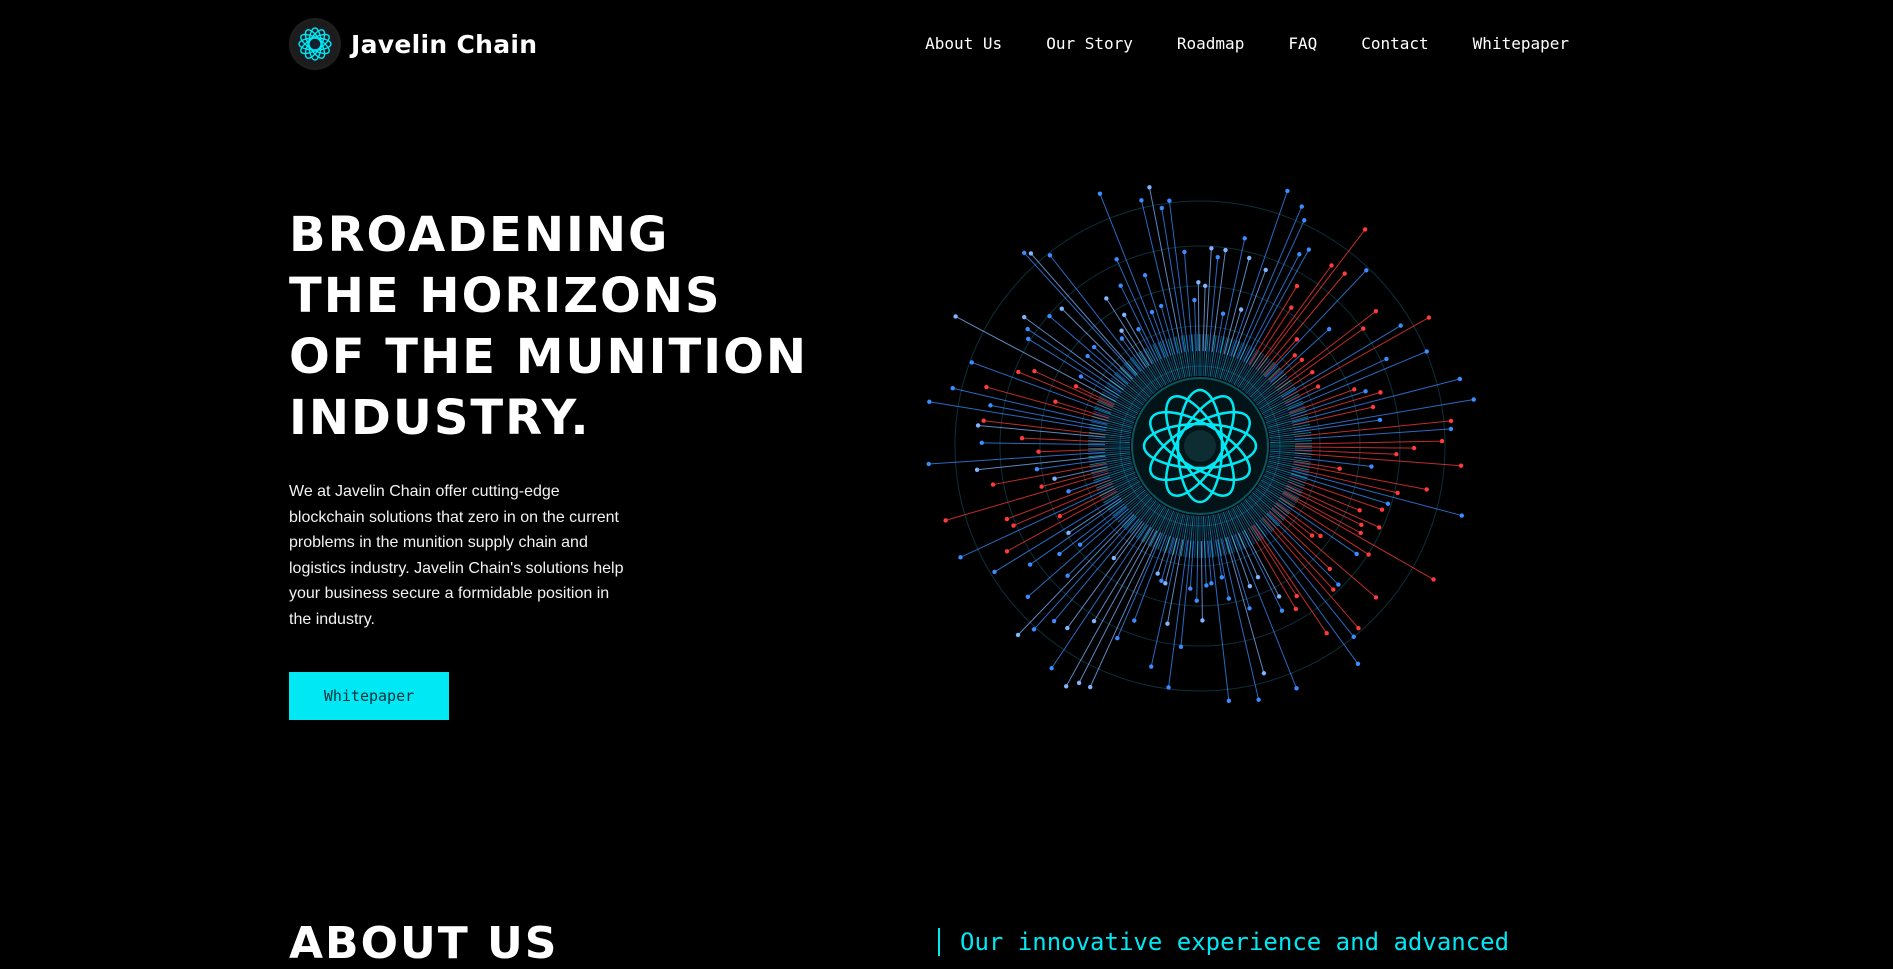 This screenshot has height=969, width=1893. Describe the element at coordinates (315, 44) in the screenshot. I see `atom-rosette-icon` at that location.